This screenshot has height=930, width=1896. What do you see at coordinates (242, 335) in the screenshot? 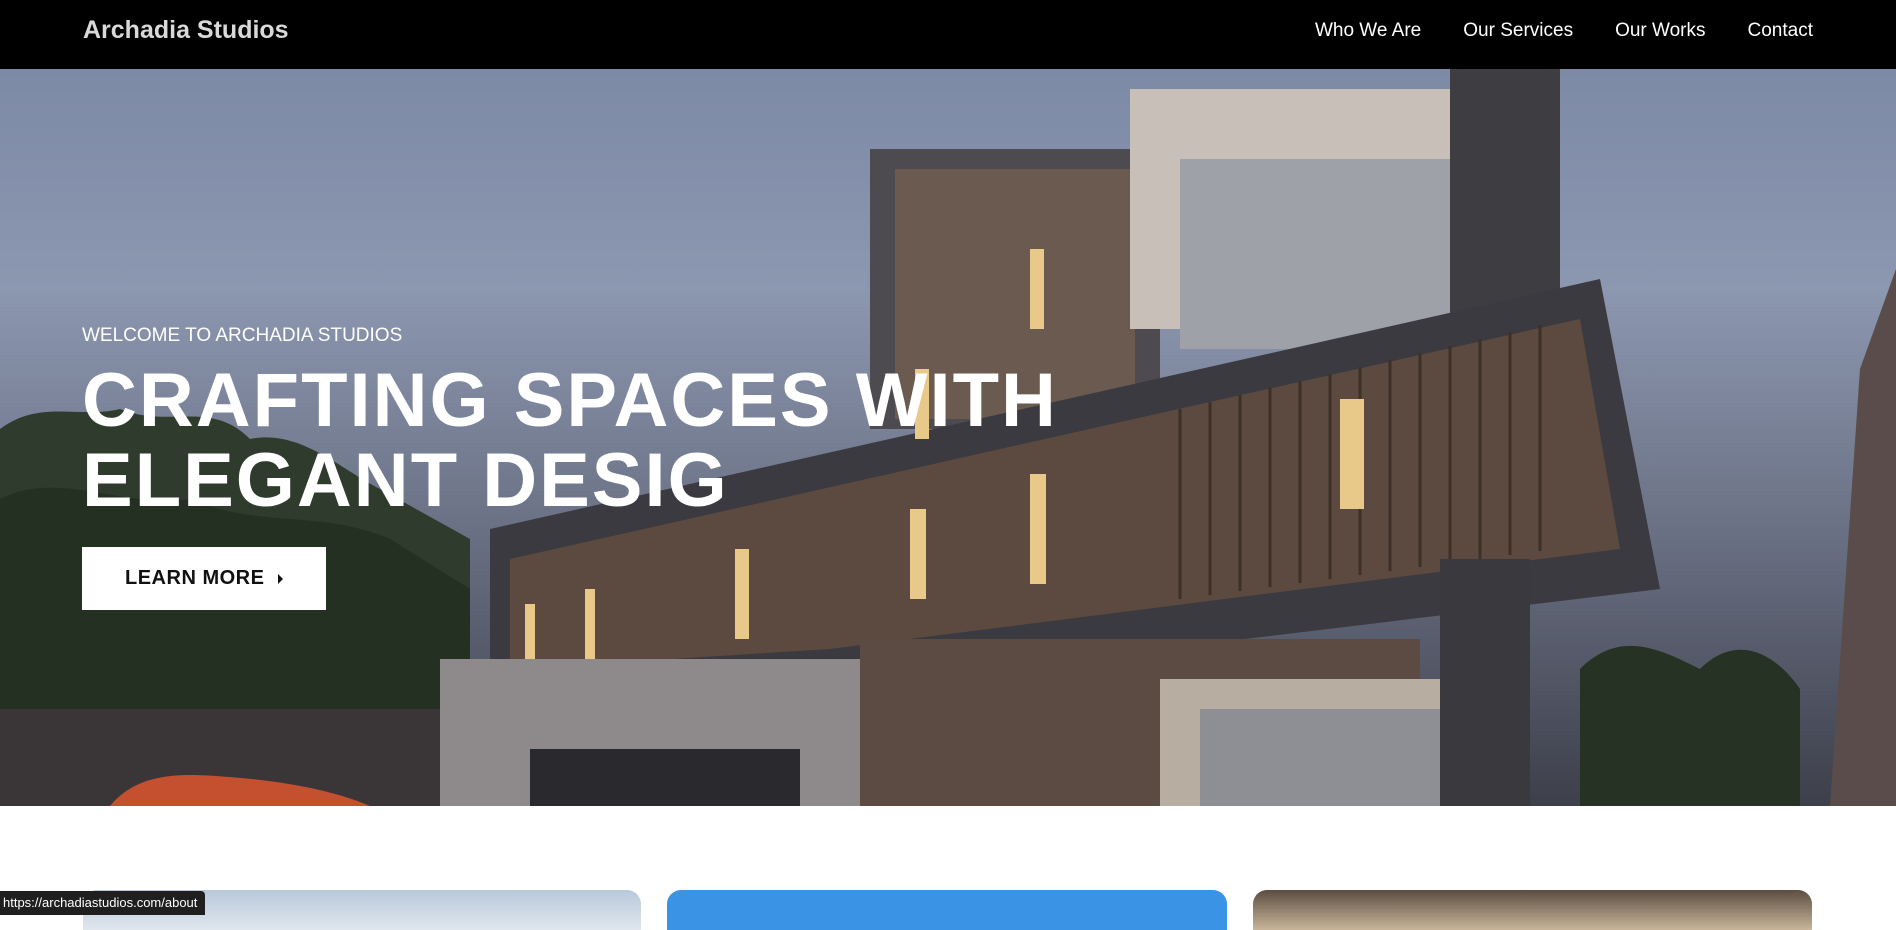
I see `hero-eyebrow: WELCOME TO ARCHADIA STUDIOS` at bounding box center [242, 335].